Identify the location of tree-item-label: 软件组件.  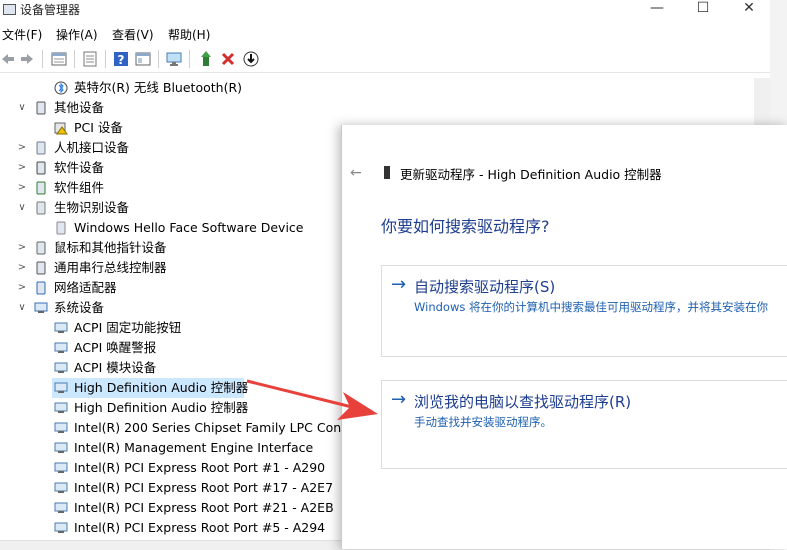
(79, 187).